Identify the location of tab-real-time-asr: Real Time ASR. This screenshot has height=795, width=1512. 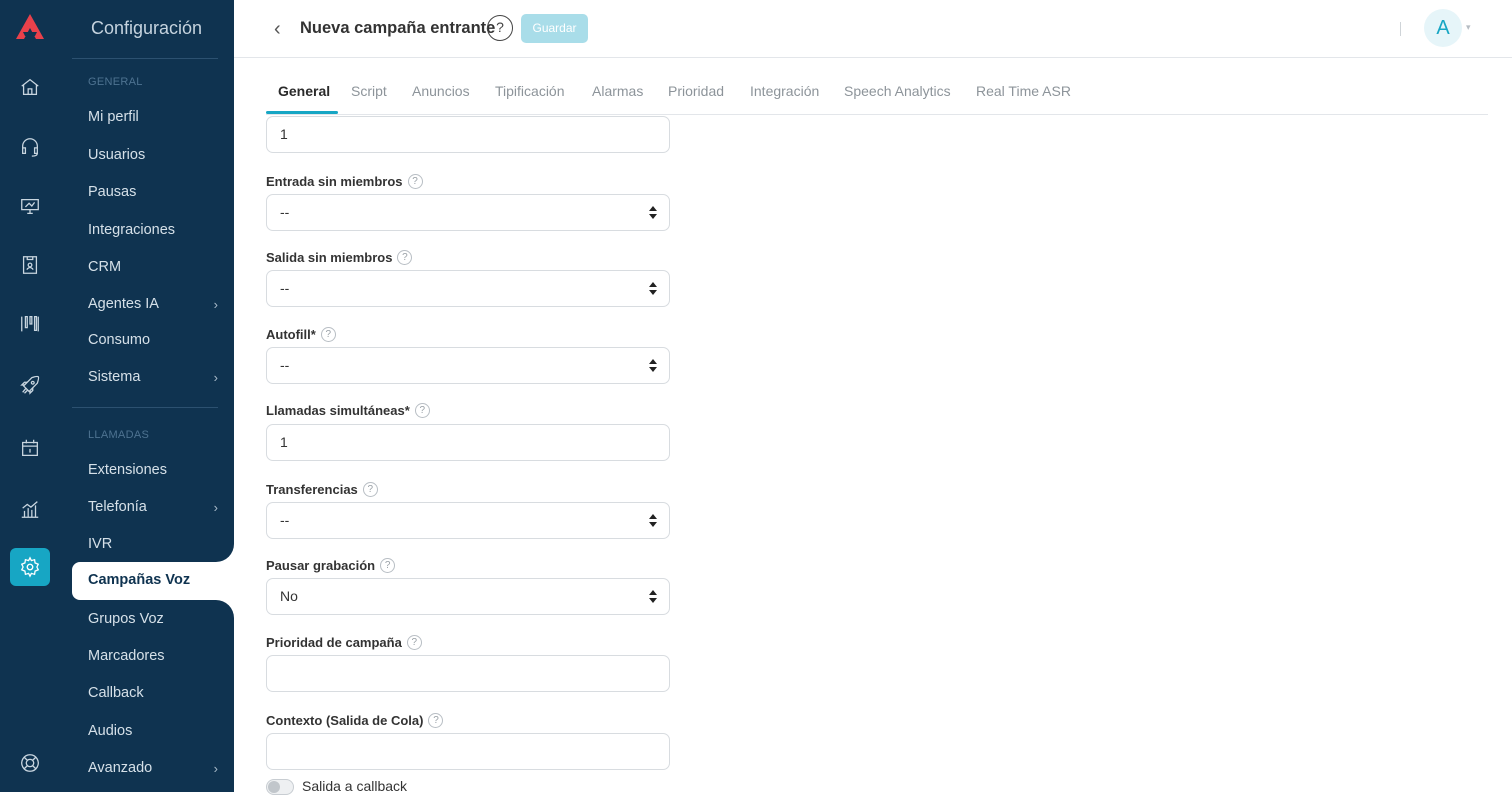
(1023, 91).